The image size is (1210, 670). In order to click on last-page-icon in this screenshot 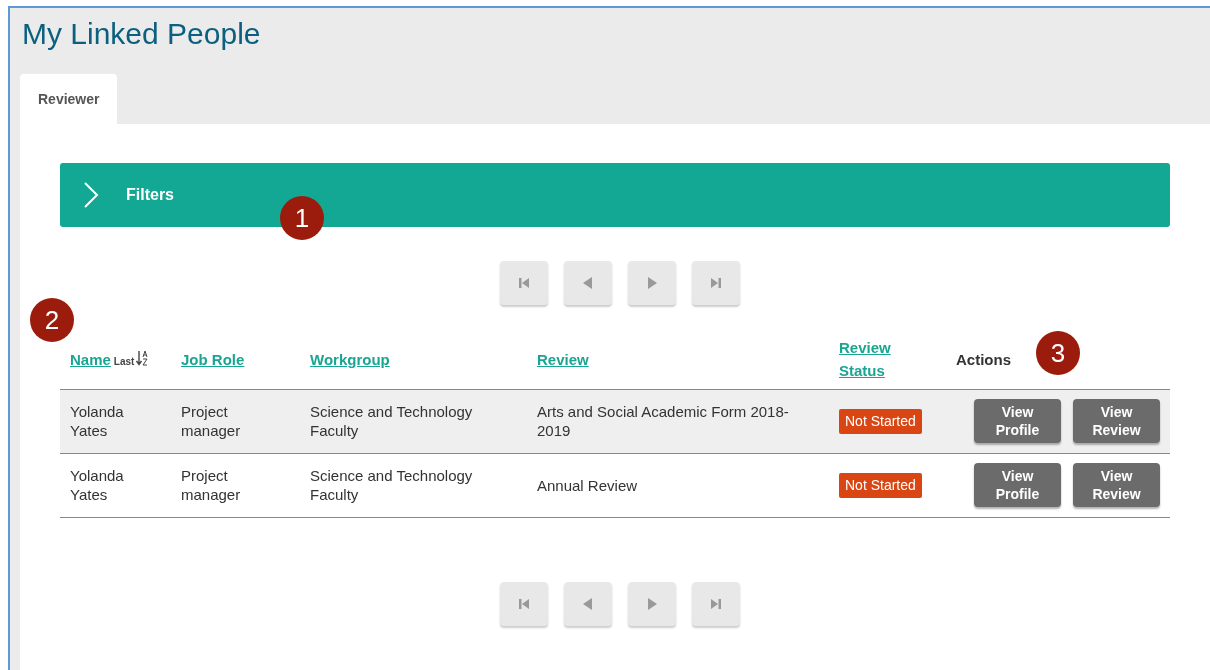, I will do `click(716, 283)`.